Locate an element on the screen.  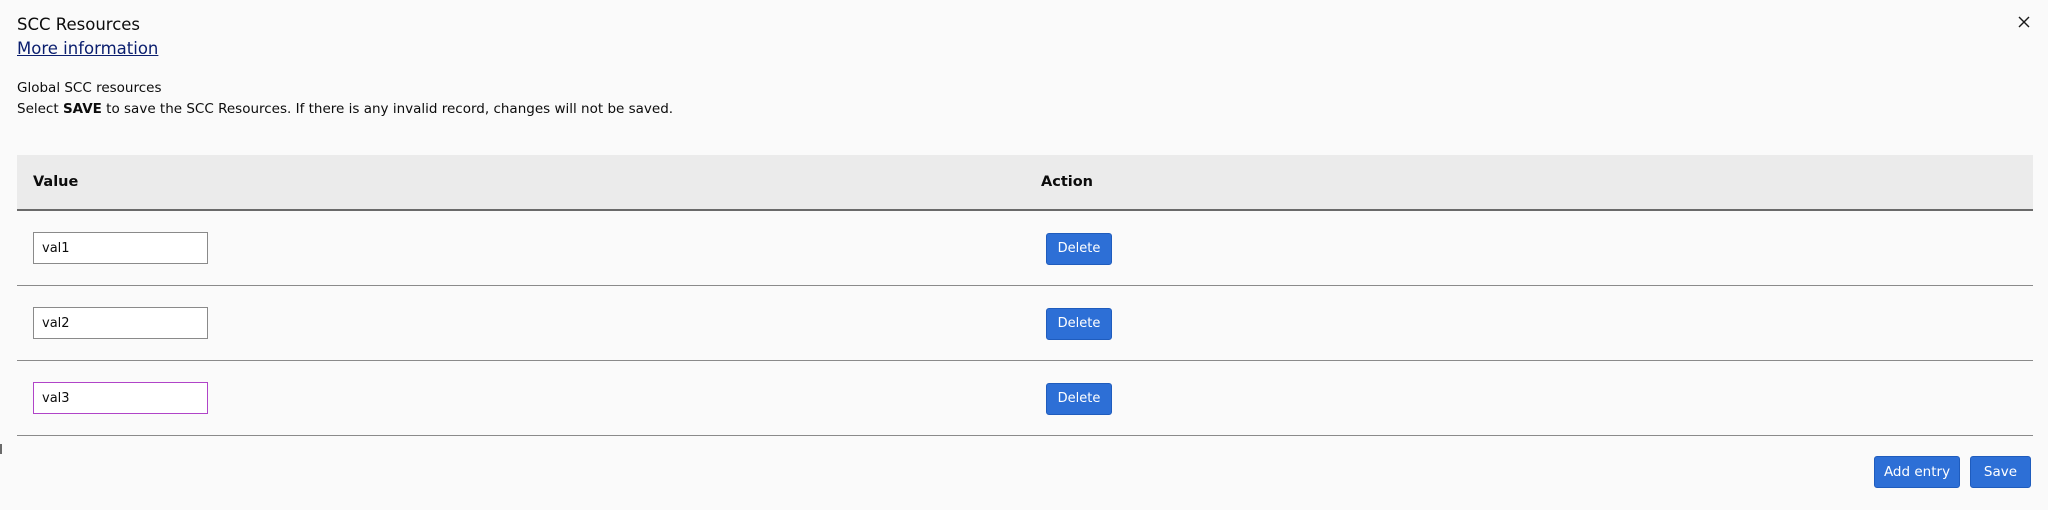
dialog-title: SCC Resources is located at coordinates (79, 24).